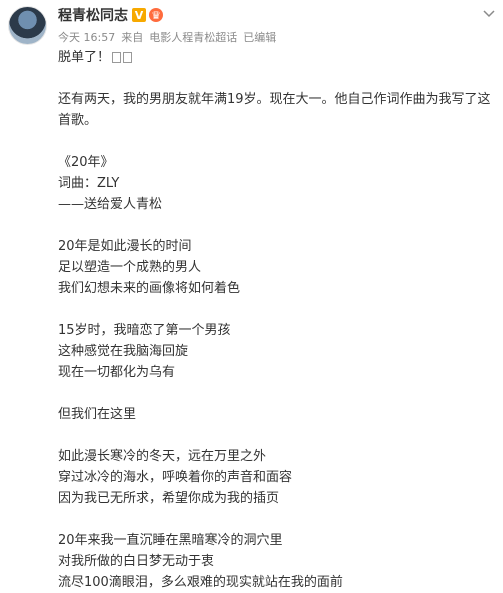  I want to click on lyric-line: 穿过冰冷的海水，呼唤着你的声音和面容, so click(175, 477).